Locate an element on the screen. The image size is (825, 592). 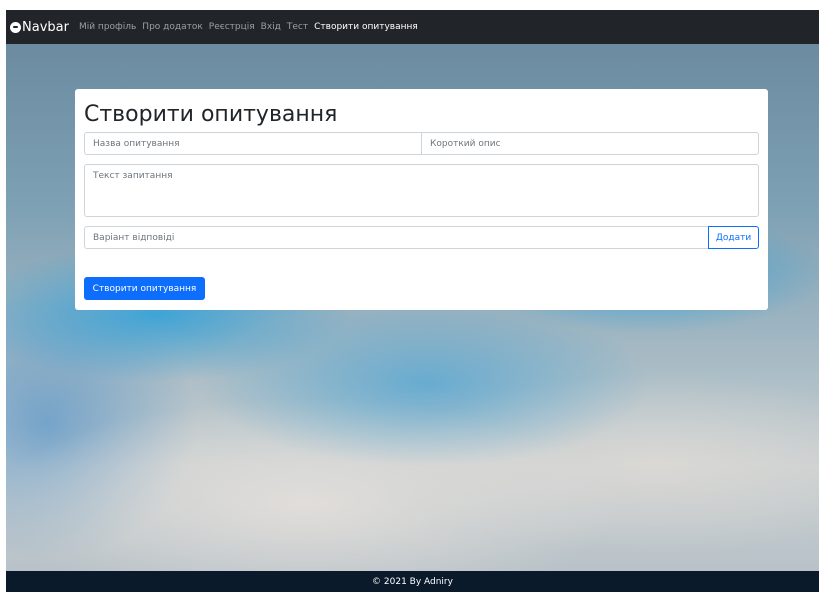
nav-link-test: Тест is located at coordinates (297, 27).